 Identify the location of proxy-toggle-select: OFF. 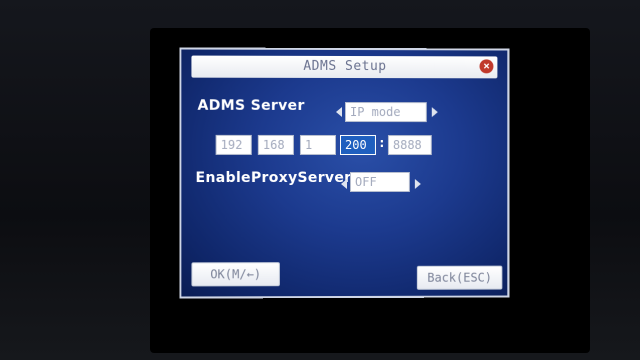
(379, 182).